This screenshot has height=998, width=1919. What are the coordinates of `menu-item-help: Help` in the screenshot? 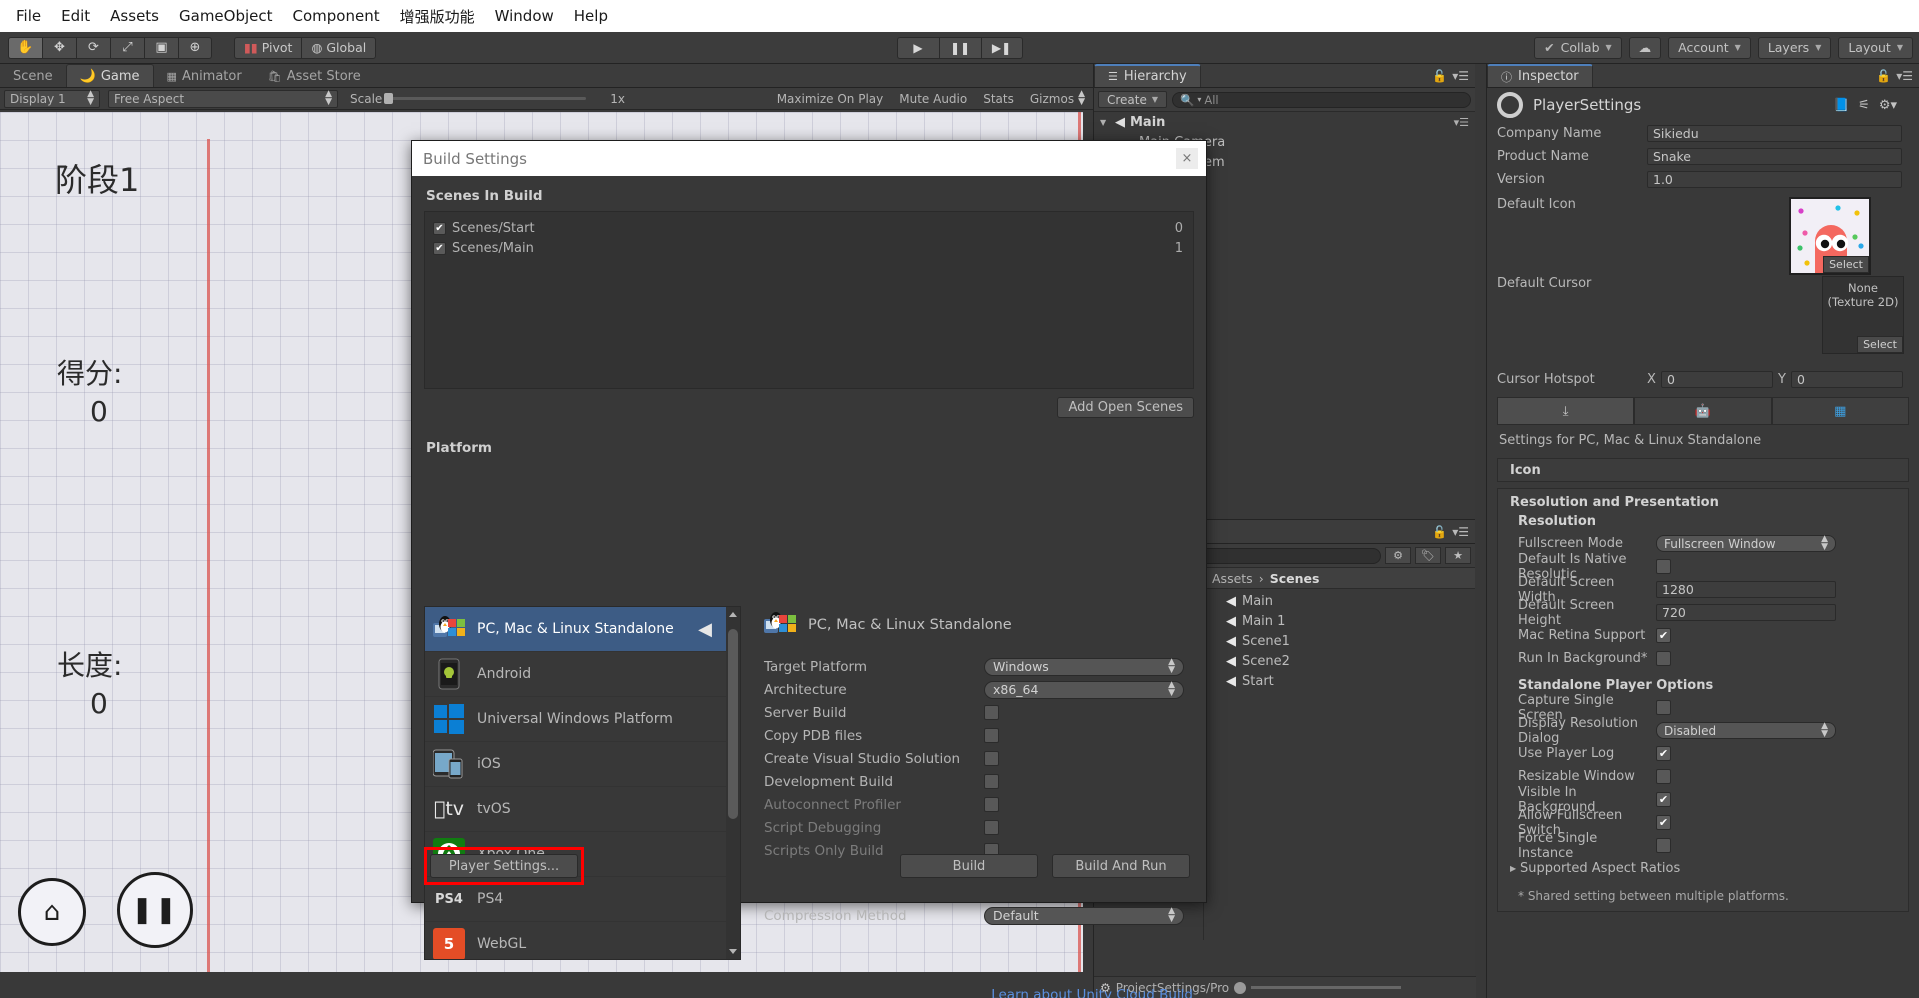 It's located at (591, 16).